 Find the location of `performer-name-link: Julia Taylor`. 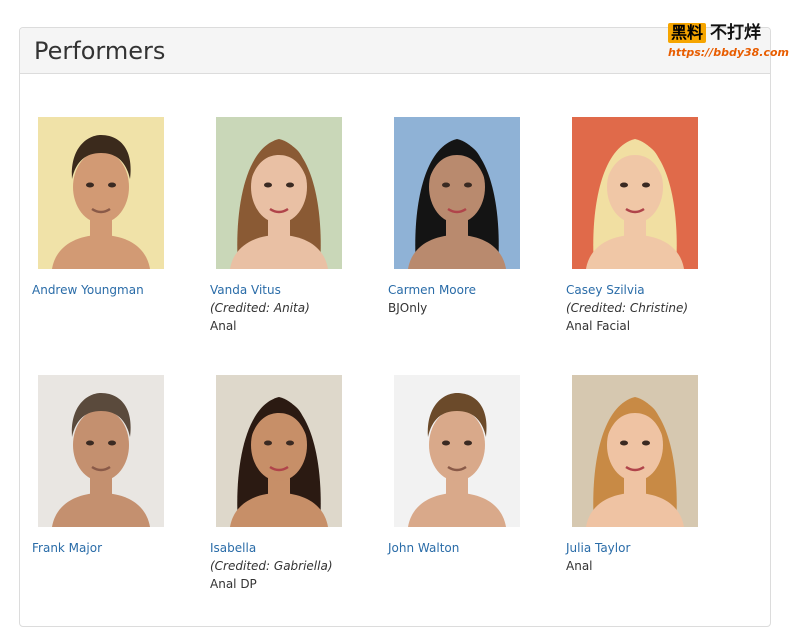

performer-name-link: Julia Taylor is located at coordinates (598, 548).